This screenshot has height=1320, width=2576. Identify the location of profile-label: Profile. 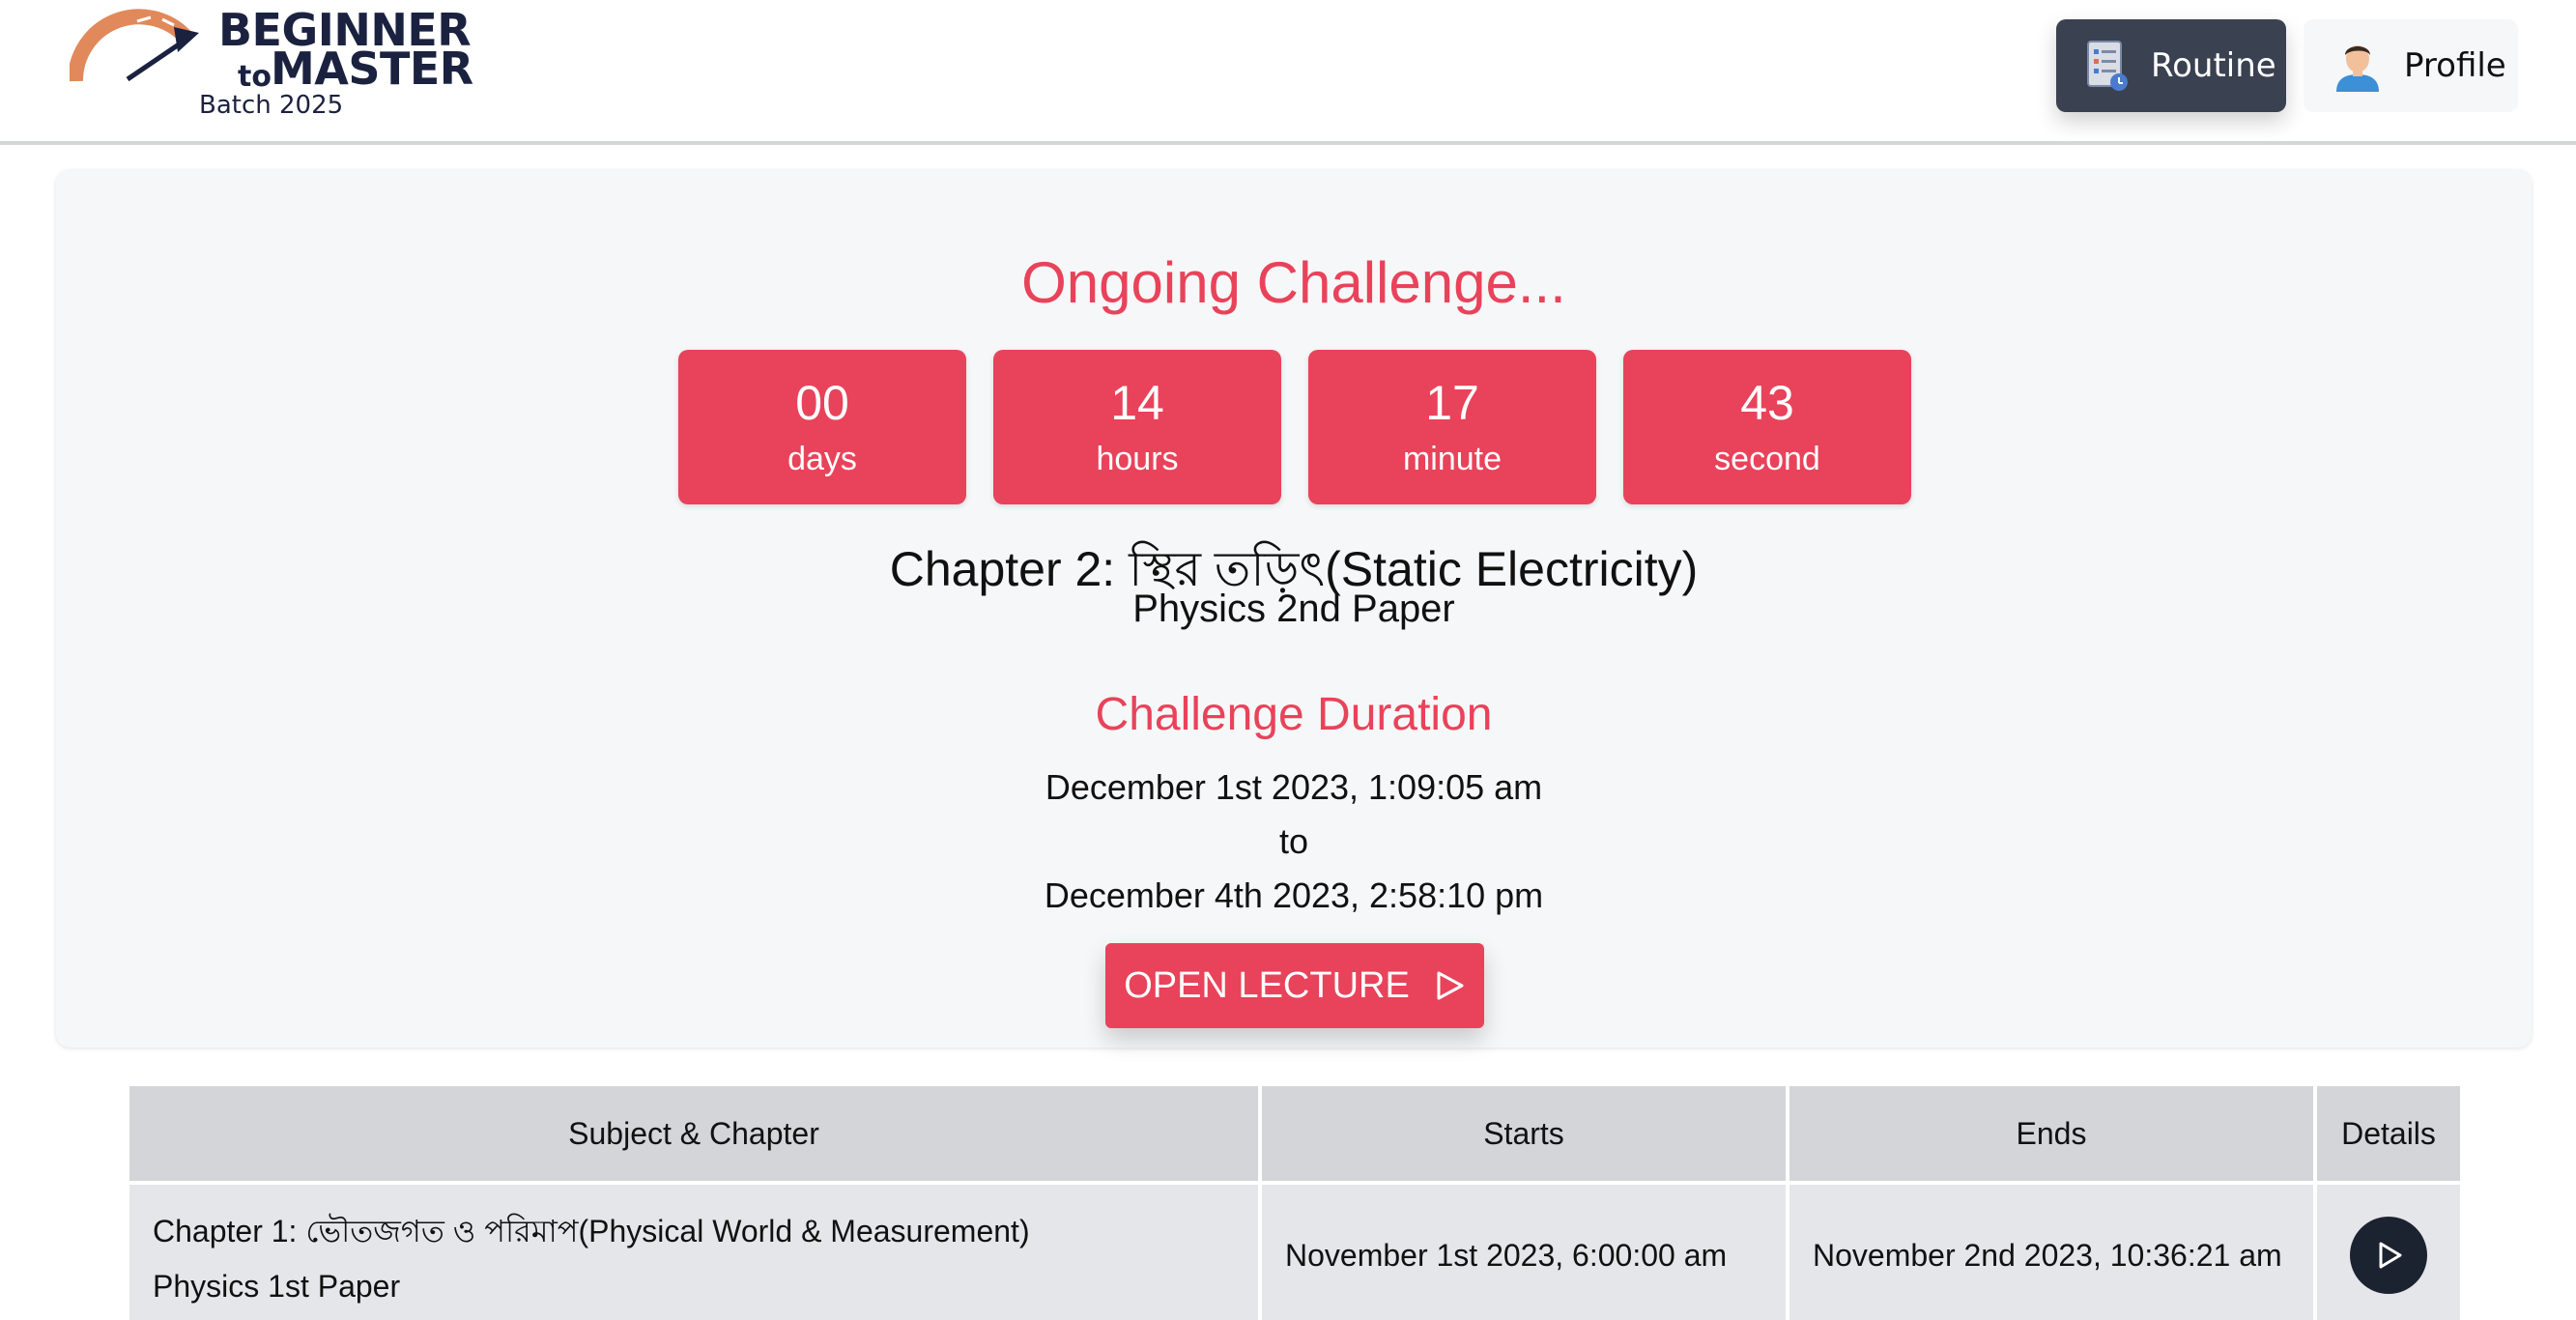
(2455, 65).